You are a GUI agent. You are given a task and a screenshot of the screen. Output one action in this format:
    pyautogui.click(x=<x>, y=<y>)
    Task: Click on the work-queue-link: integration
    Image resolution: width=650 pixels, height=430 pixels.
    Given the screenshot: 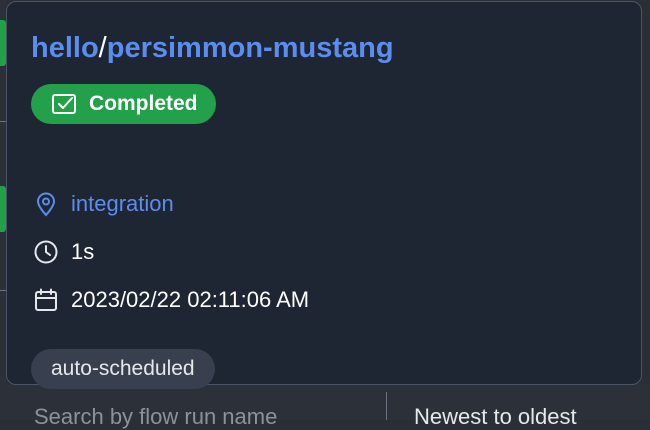 What is the action you would take?
    pyautogui.click(x=122, y=204)
    